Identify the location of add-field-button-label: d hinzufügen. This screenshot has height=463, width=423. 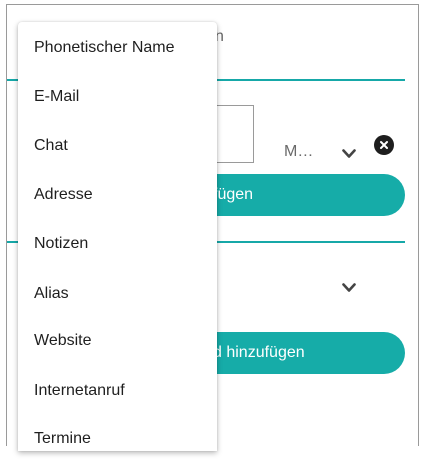
(259, 352).